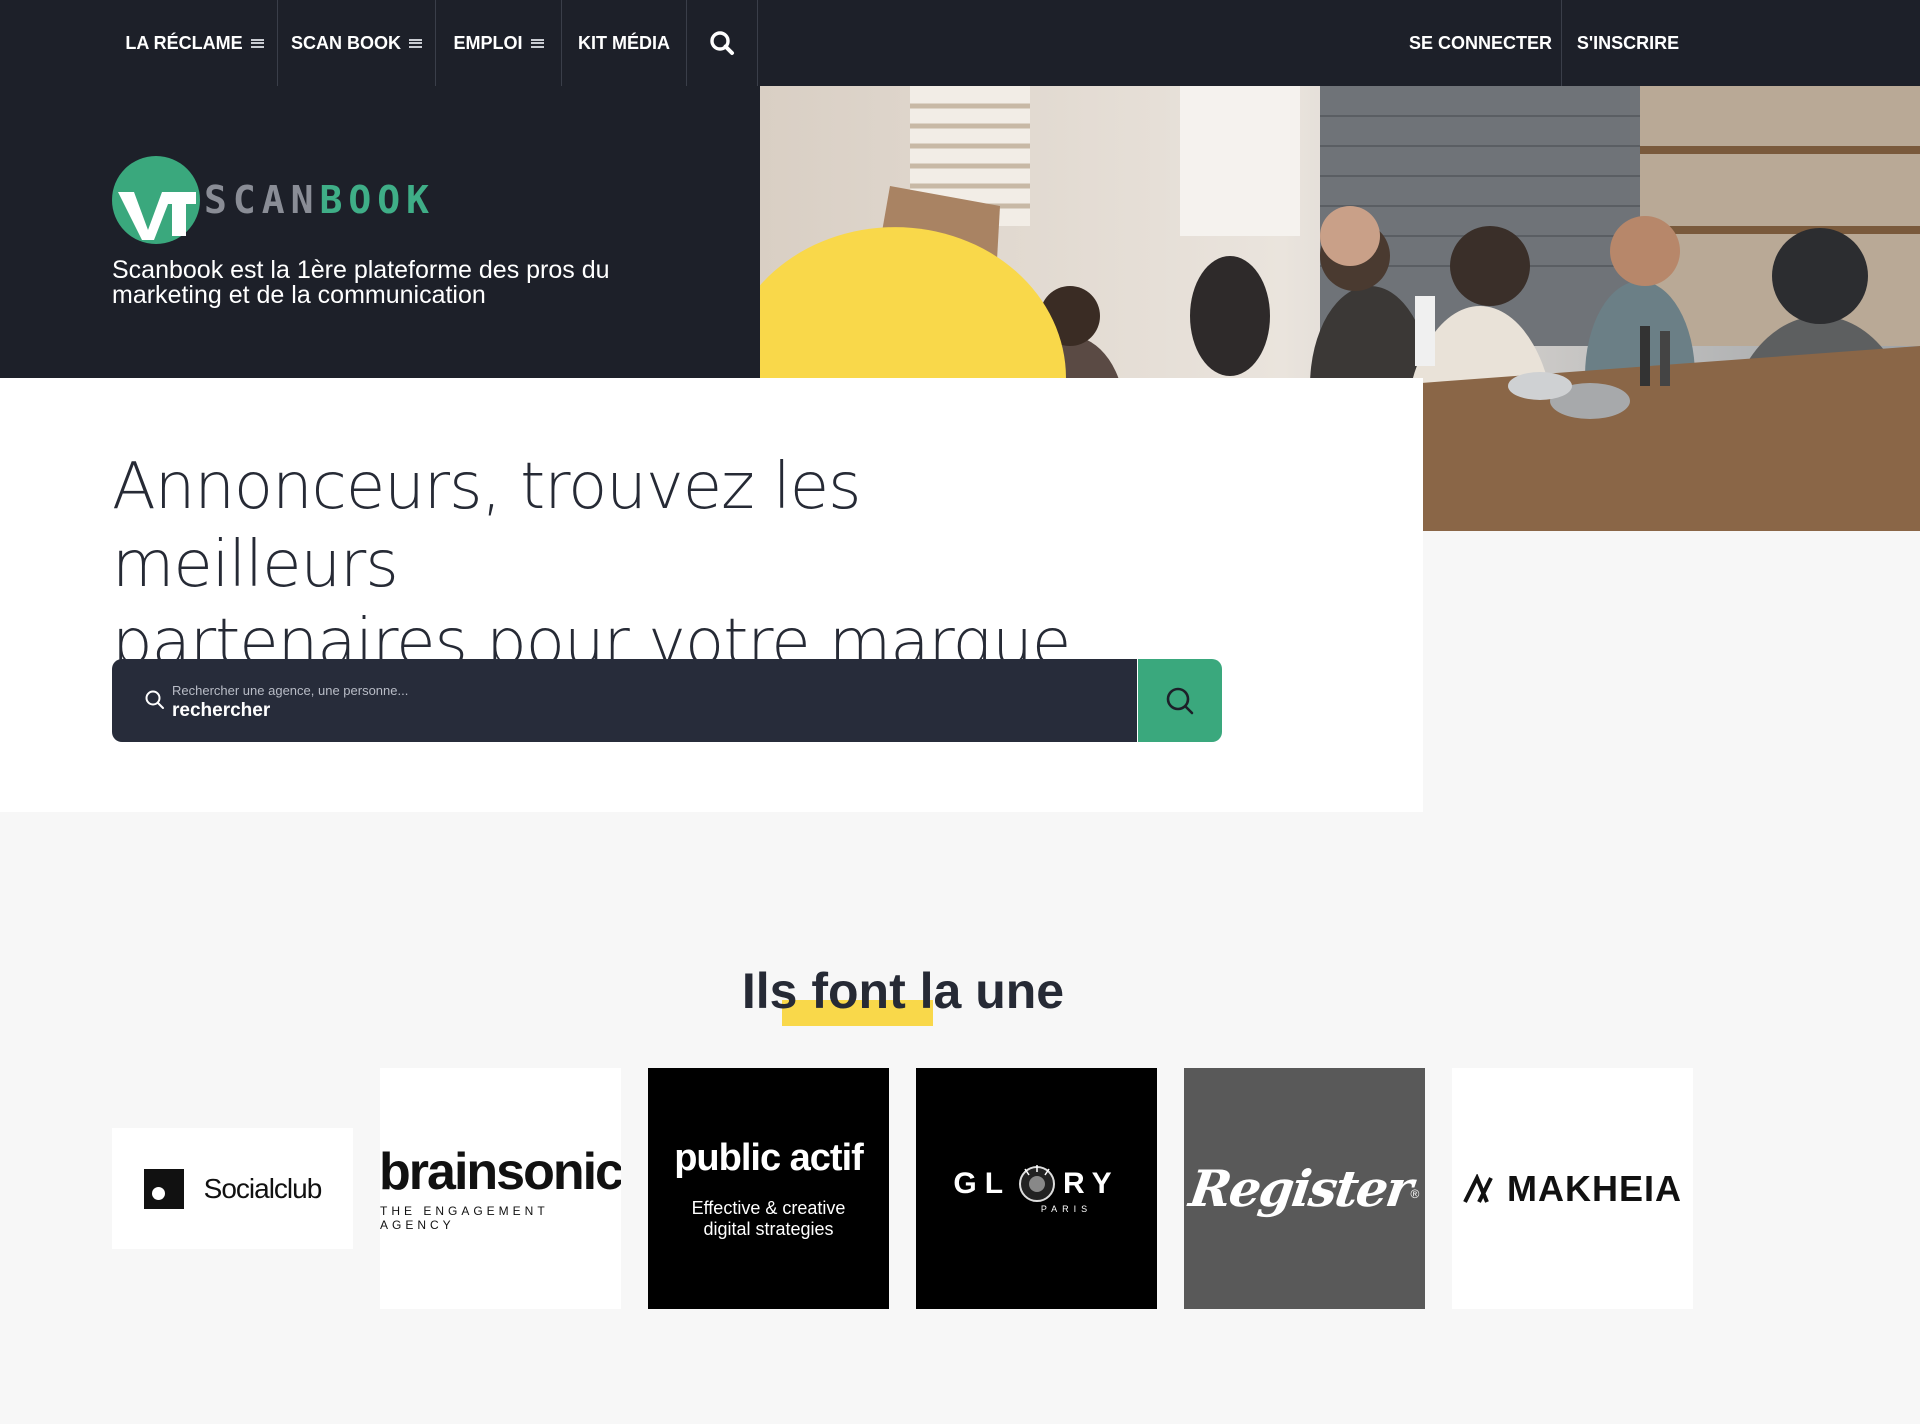 This screenshot has height=1424, width=1920. What do you see at coordinates (1478, 1188) in the screenshot?
I see `makheia-logo-icon` at bounding box center [1478, 1188].